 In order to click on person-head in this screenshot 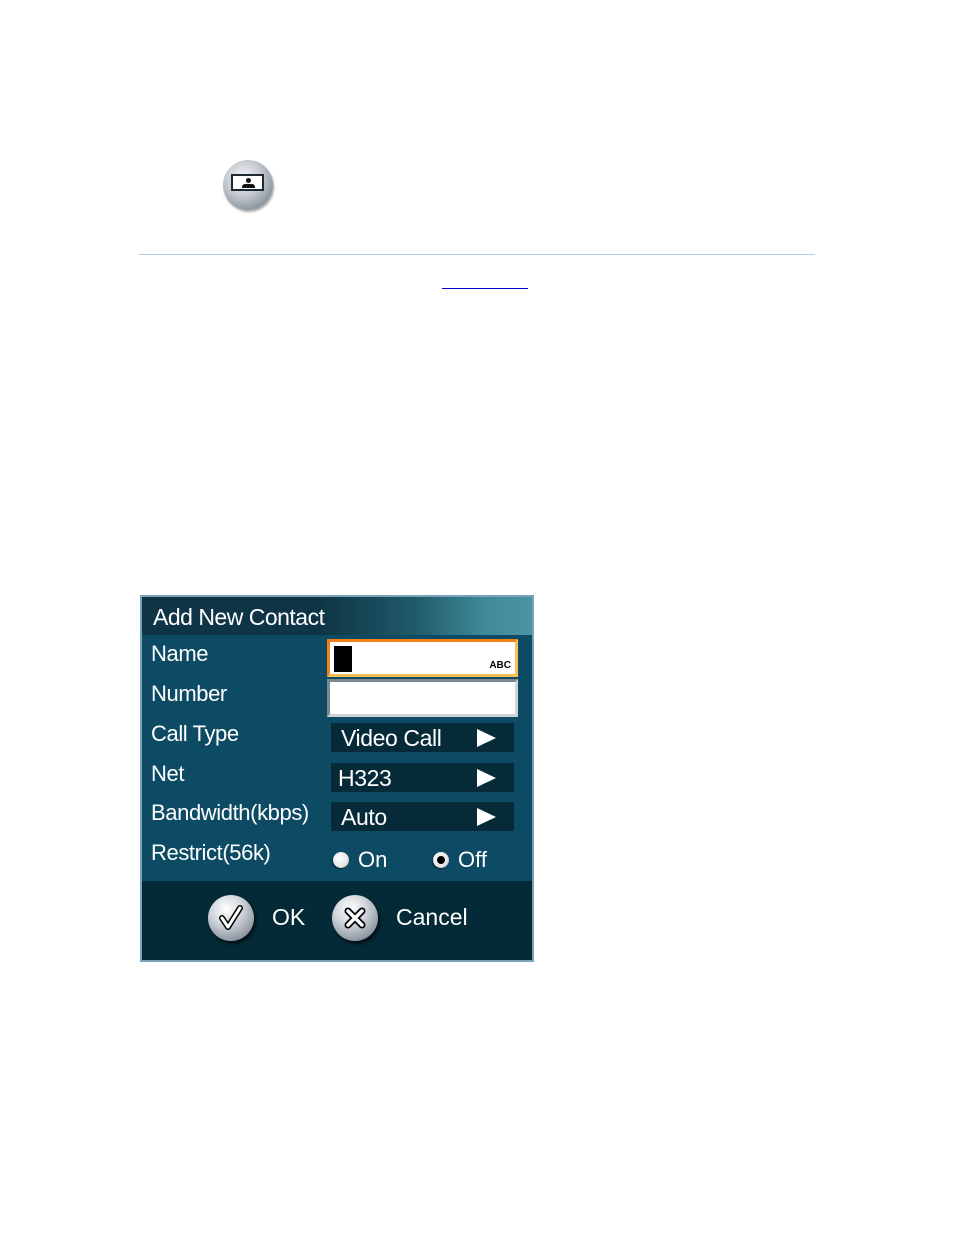, I will do `click(248, 180)`.